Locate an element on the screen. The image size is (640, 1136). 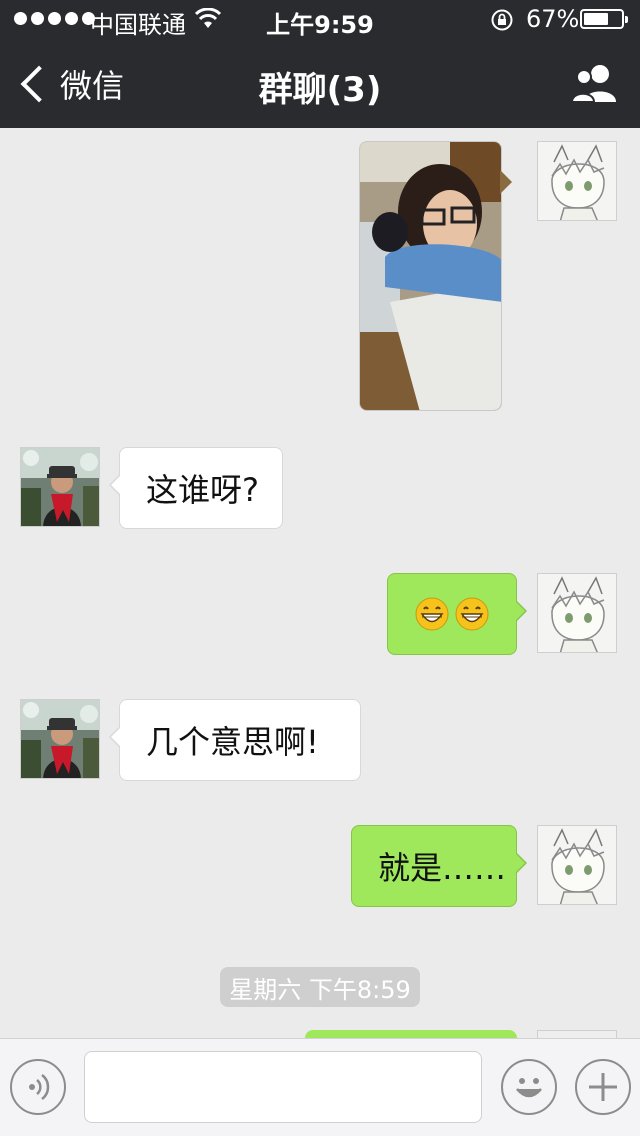
text-message-bubble: 几个意思啊! is located at coordinates (235, 740).